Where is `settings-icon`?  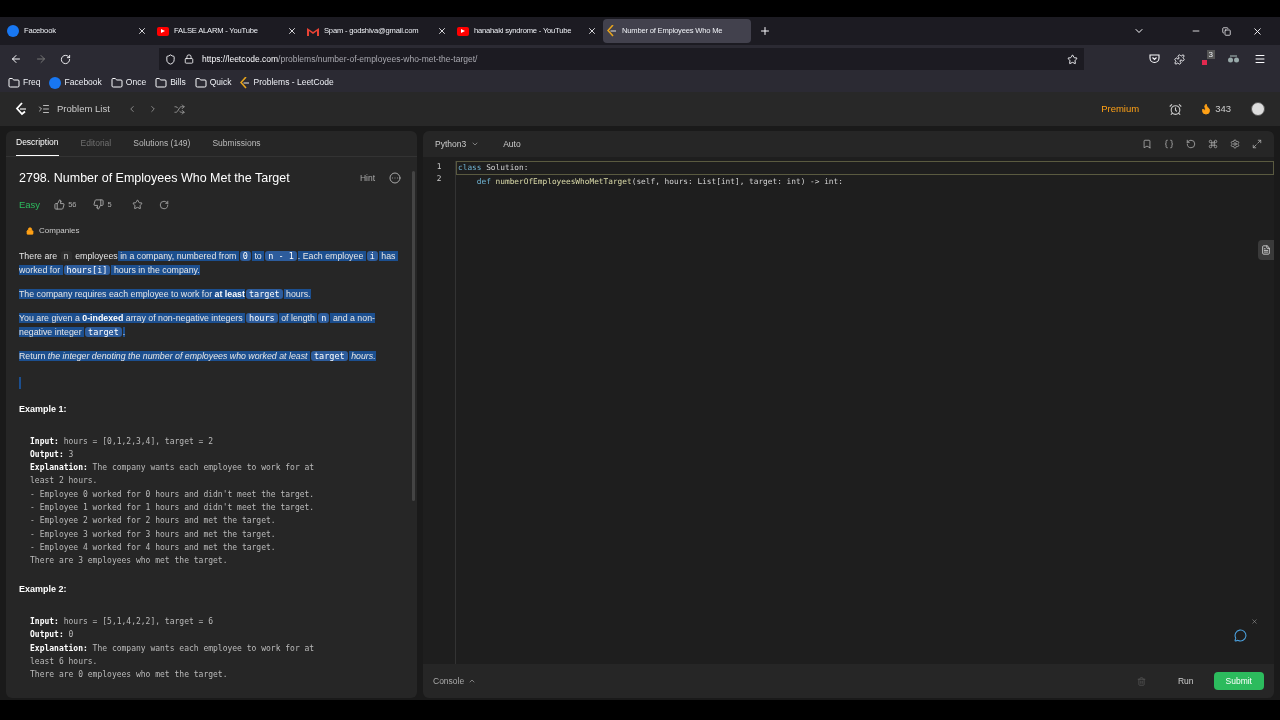
settings-icon is located at coordinates (1235, 144).